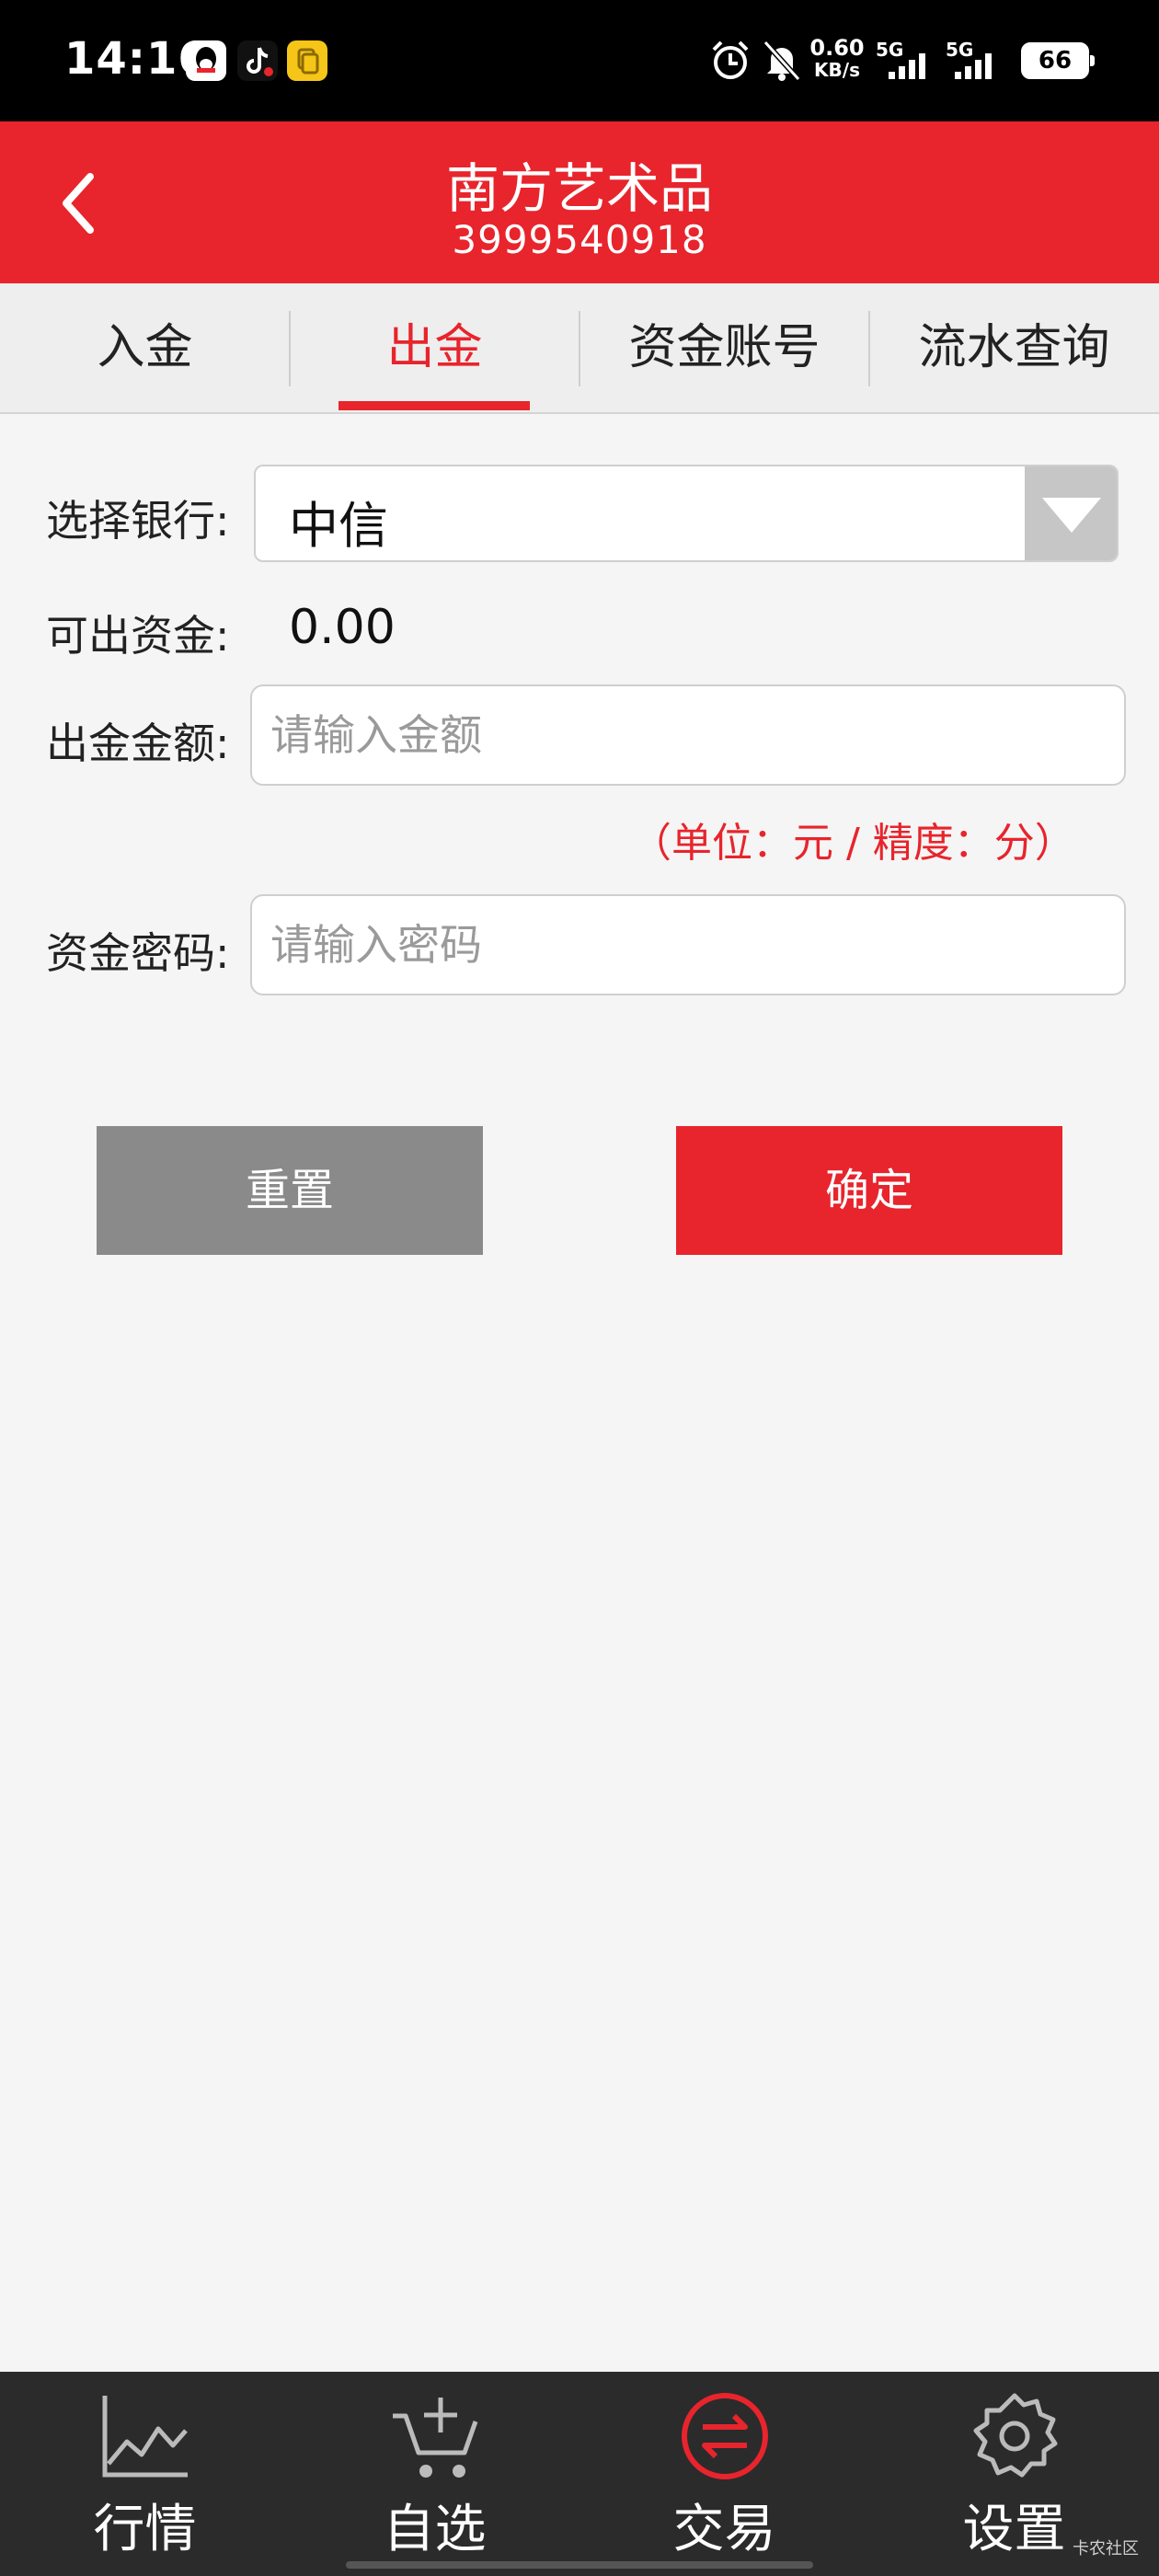 The image size is (1159, 2576). Describe the element at coordinates (1015, 2435) in the screenshot. I see `gear-icon` at that location.